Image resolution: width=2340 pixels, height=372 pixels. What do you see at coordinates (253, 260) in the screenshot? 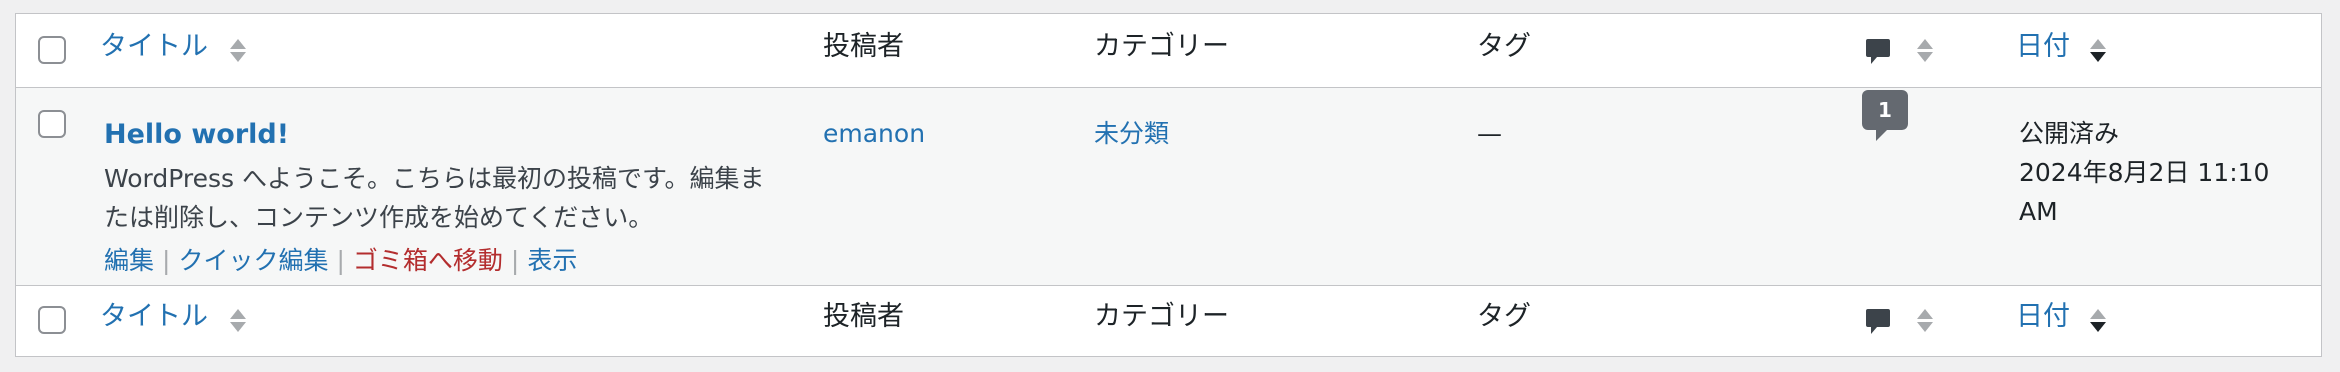
I see `quick-edit-link: クイック編集` at bounding box center [253, 260].